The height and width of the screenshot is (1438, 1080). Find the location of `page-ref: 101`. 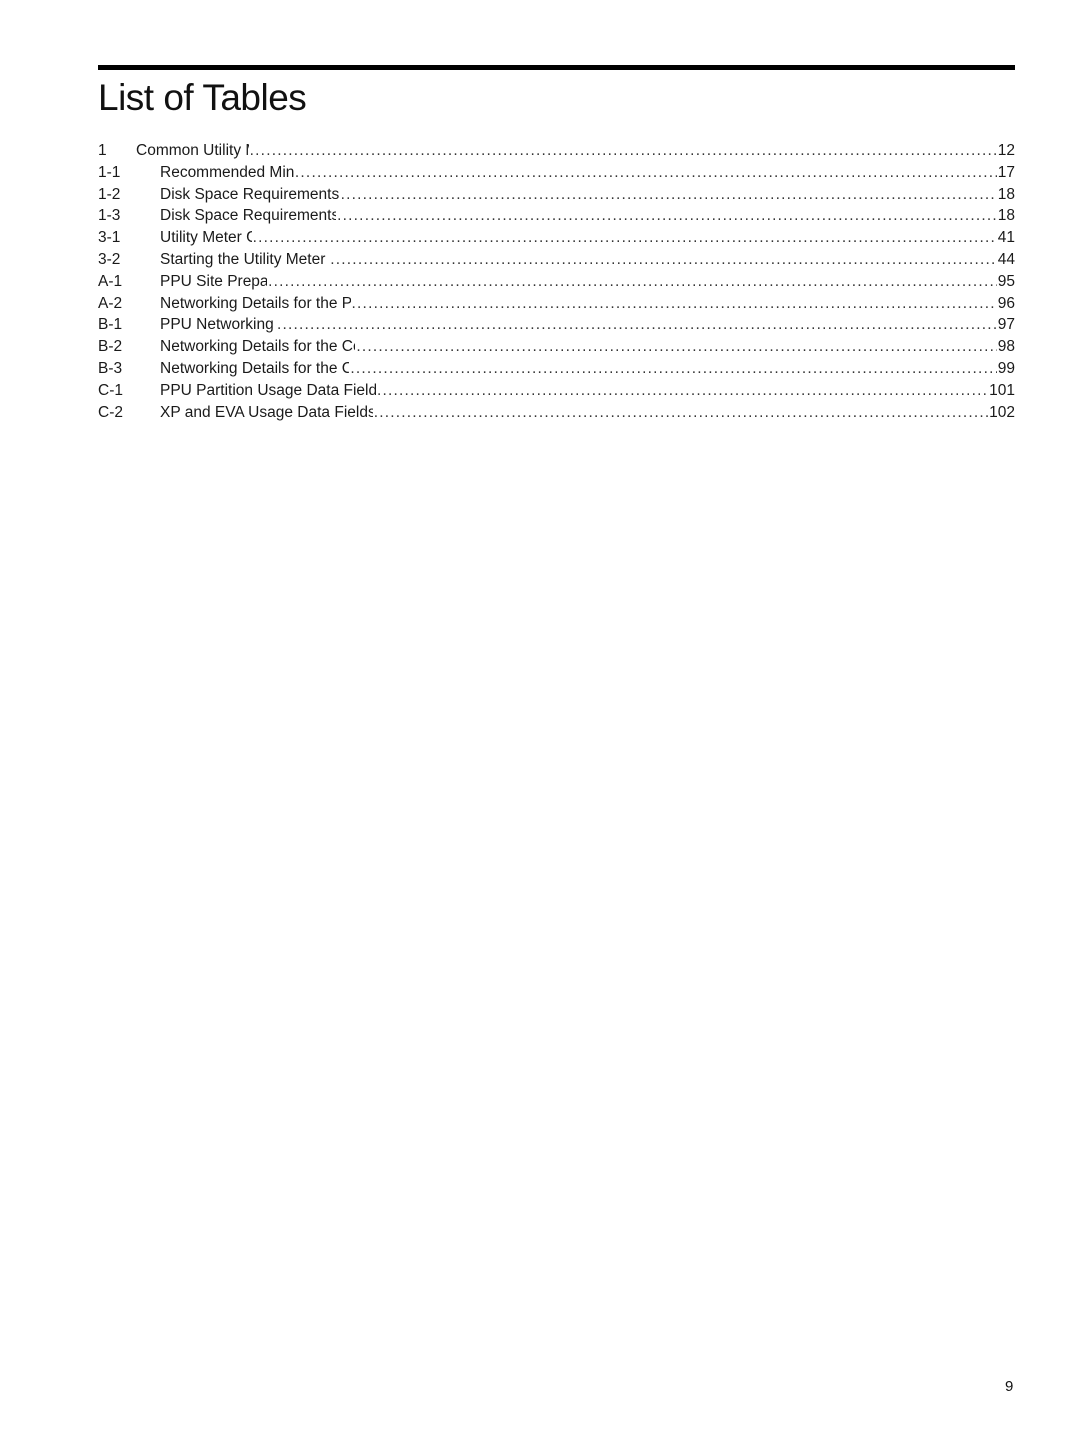

page-ref: 101 is located at coordinates (1002, 391).